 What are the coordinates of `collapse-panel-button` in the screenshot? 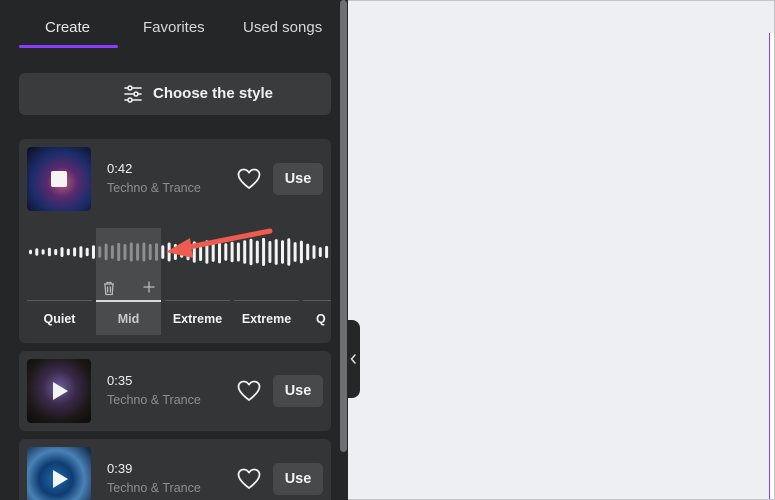 It's located at (353, 359).